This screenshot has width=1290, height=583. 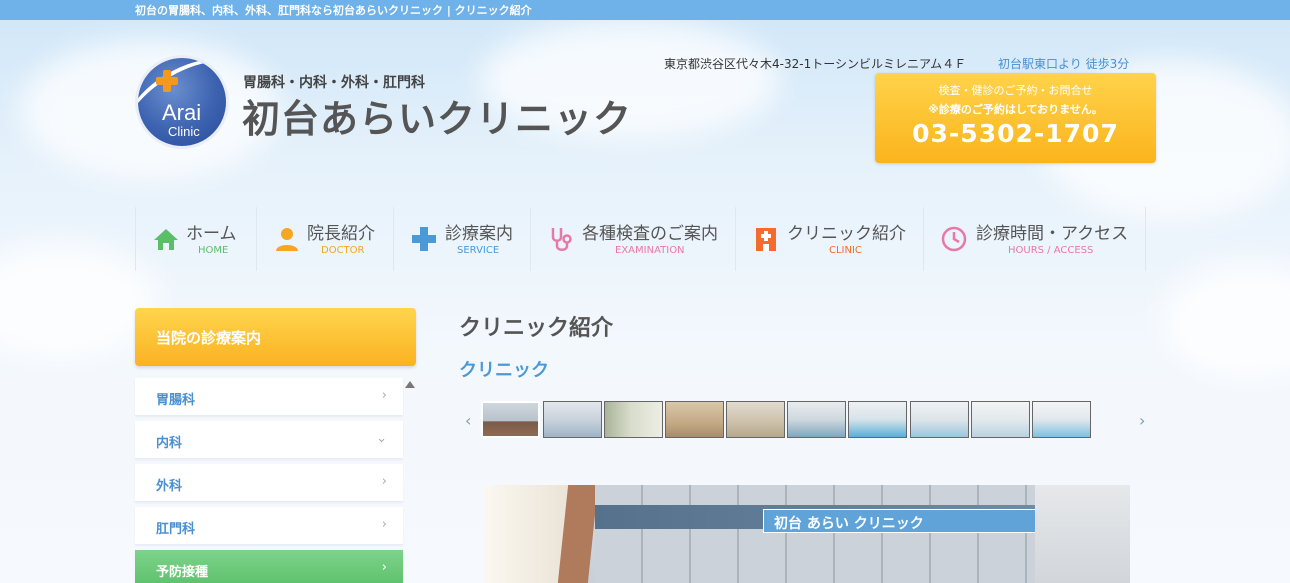 What do you see at coordinates (504, 370) in the screenshot?
I see `section-title: クリニック` at bounding box center [504, 370].